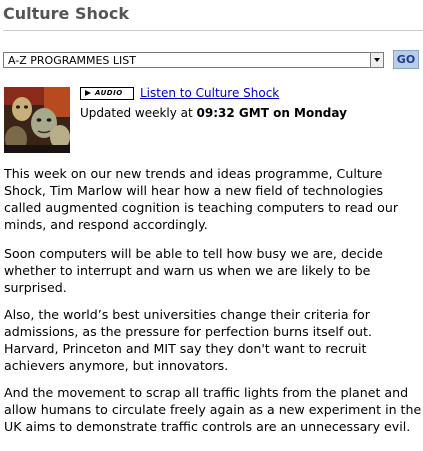  I want to click on listen-link: Listen to Culture Shock, so click(209, 93).